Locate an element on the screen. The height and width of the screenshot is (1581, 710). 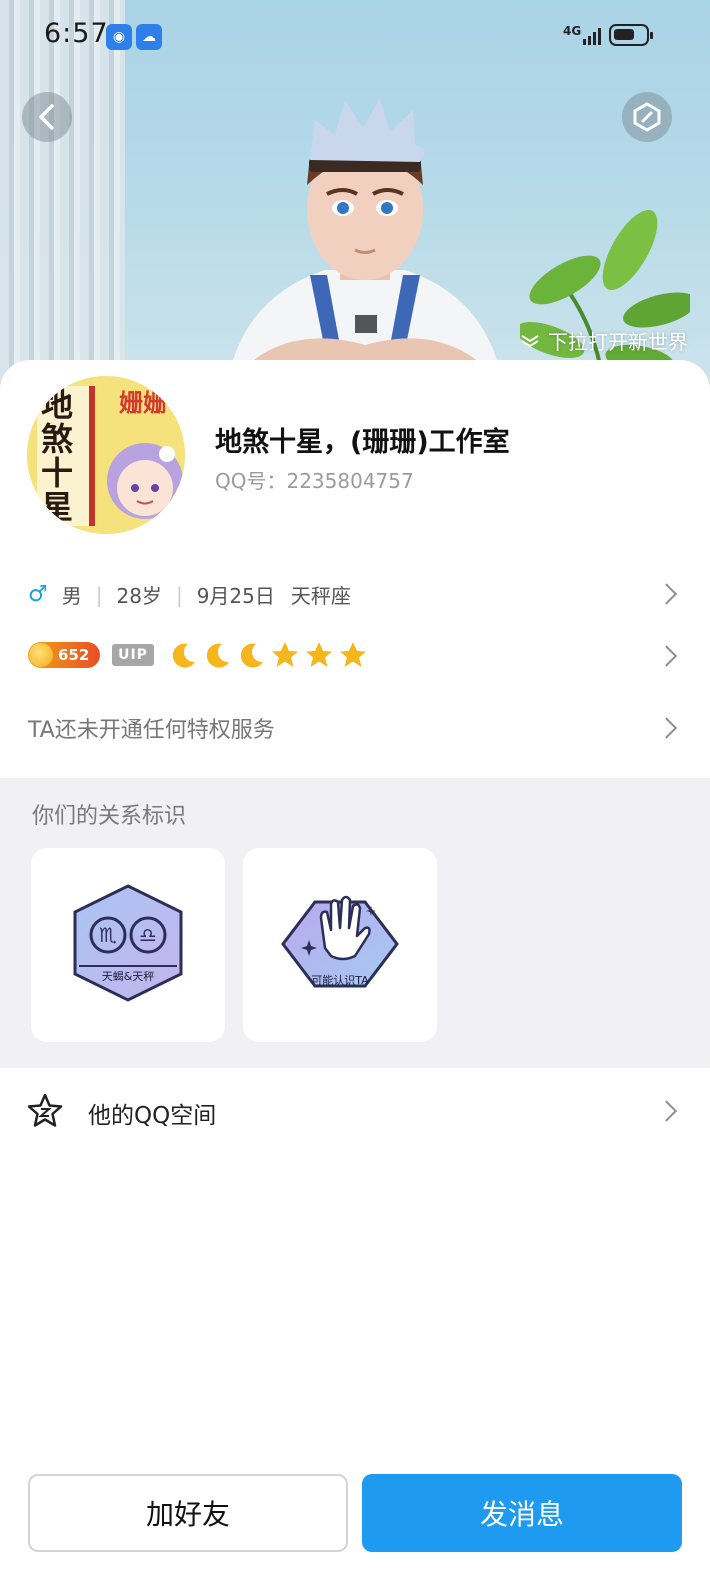
pull-hint-text: 下拉打开新世界 is located at coordinates (618, 342).